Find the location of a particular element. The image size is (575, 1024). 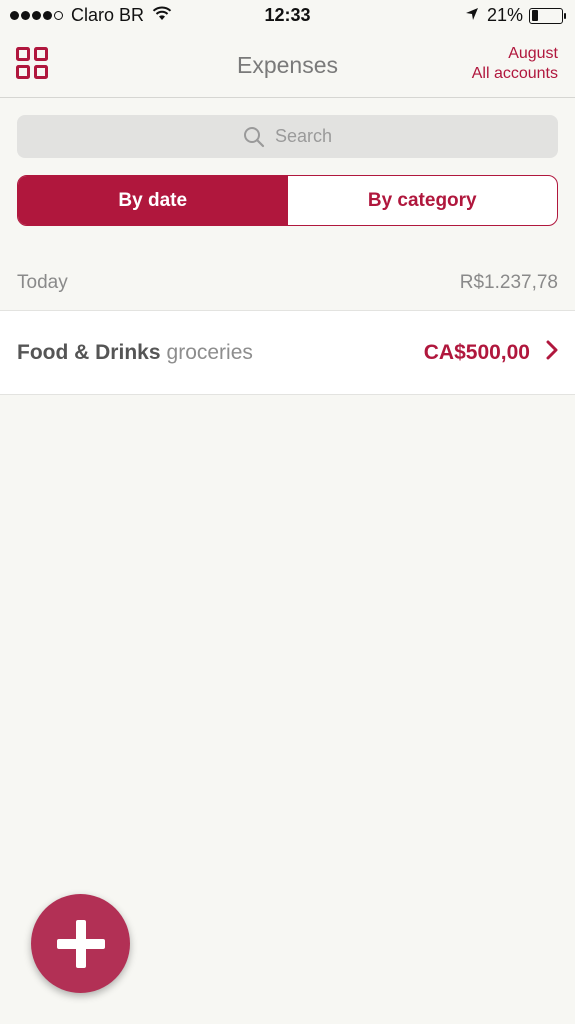

battery-level is located at coordinates (534, 15).